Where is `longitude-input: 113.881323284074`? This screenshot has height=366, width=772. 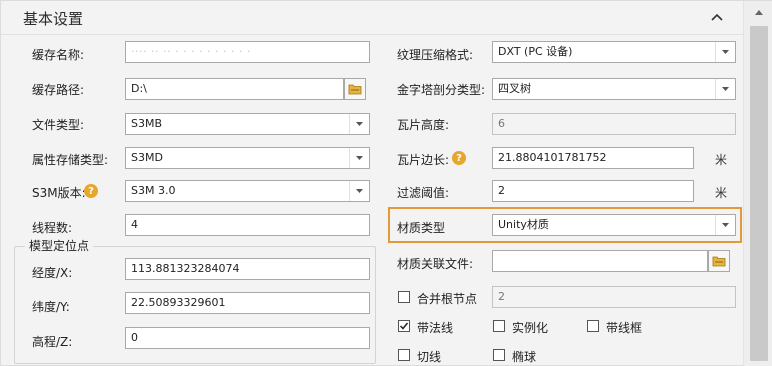 longitude-input: 113.881323284074 is located at coordinates (247, 269).